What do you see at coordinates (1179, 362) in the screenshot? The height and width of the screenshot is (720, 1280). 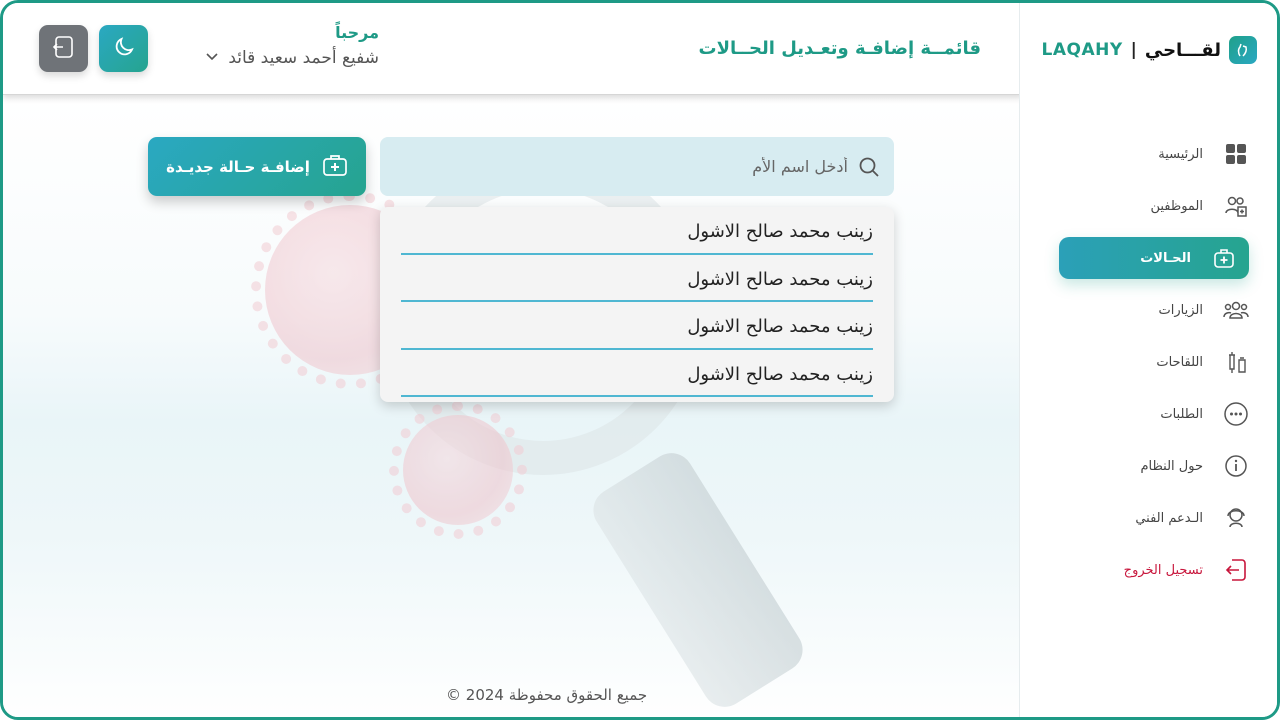 I see `sidebar-item-label: اللقاحات` at bounding box center [1179, 362].